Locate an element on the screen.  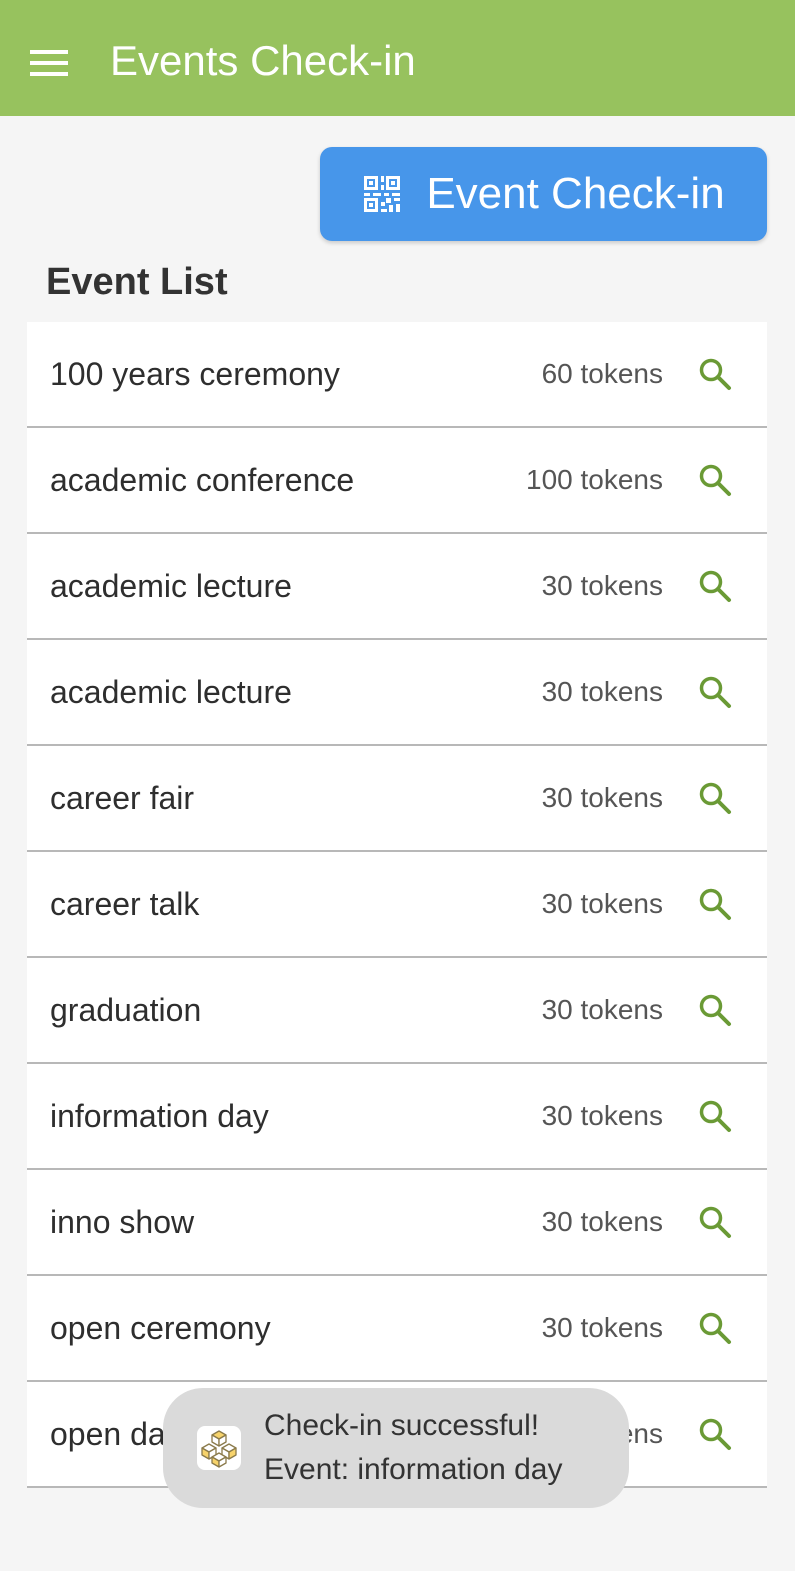
event-name: information day is located at coordinates (159, 1116).